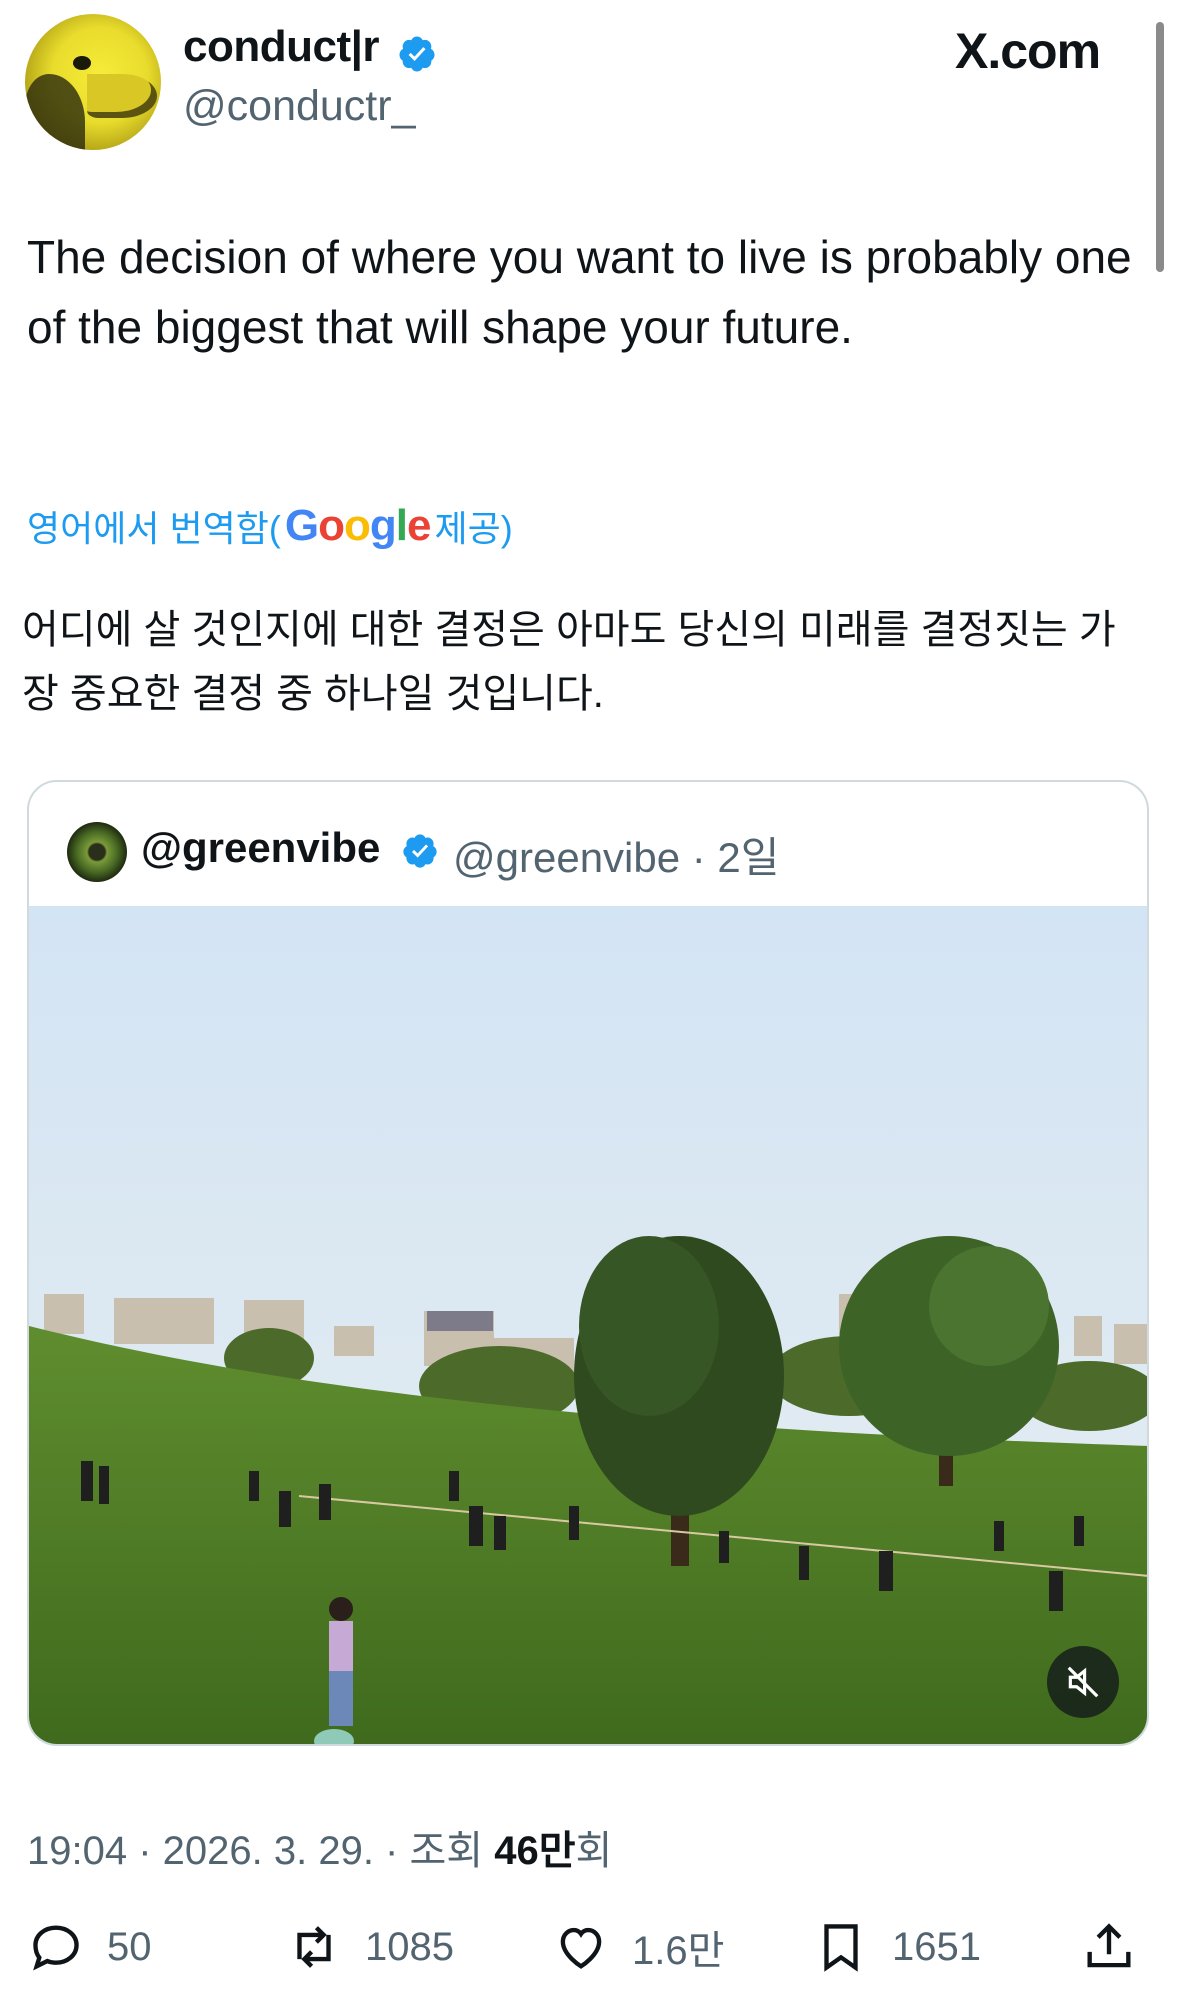 Image resolution: width=1179 pixels, height=1993 pixels. I want to click on repost-count: 1085, so click(409, 1946).